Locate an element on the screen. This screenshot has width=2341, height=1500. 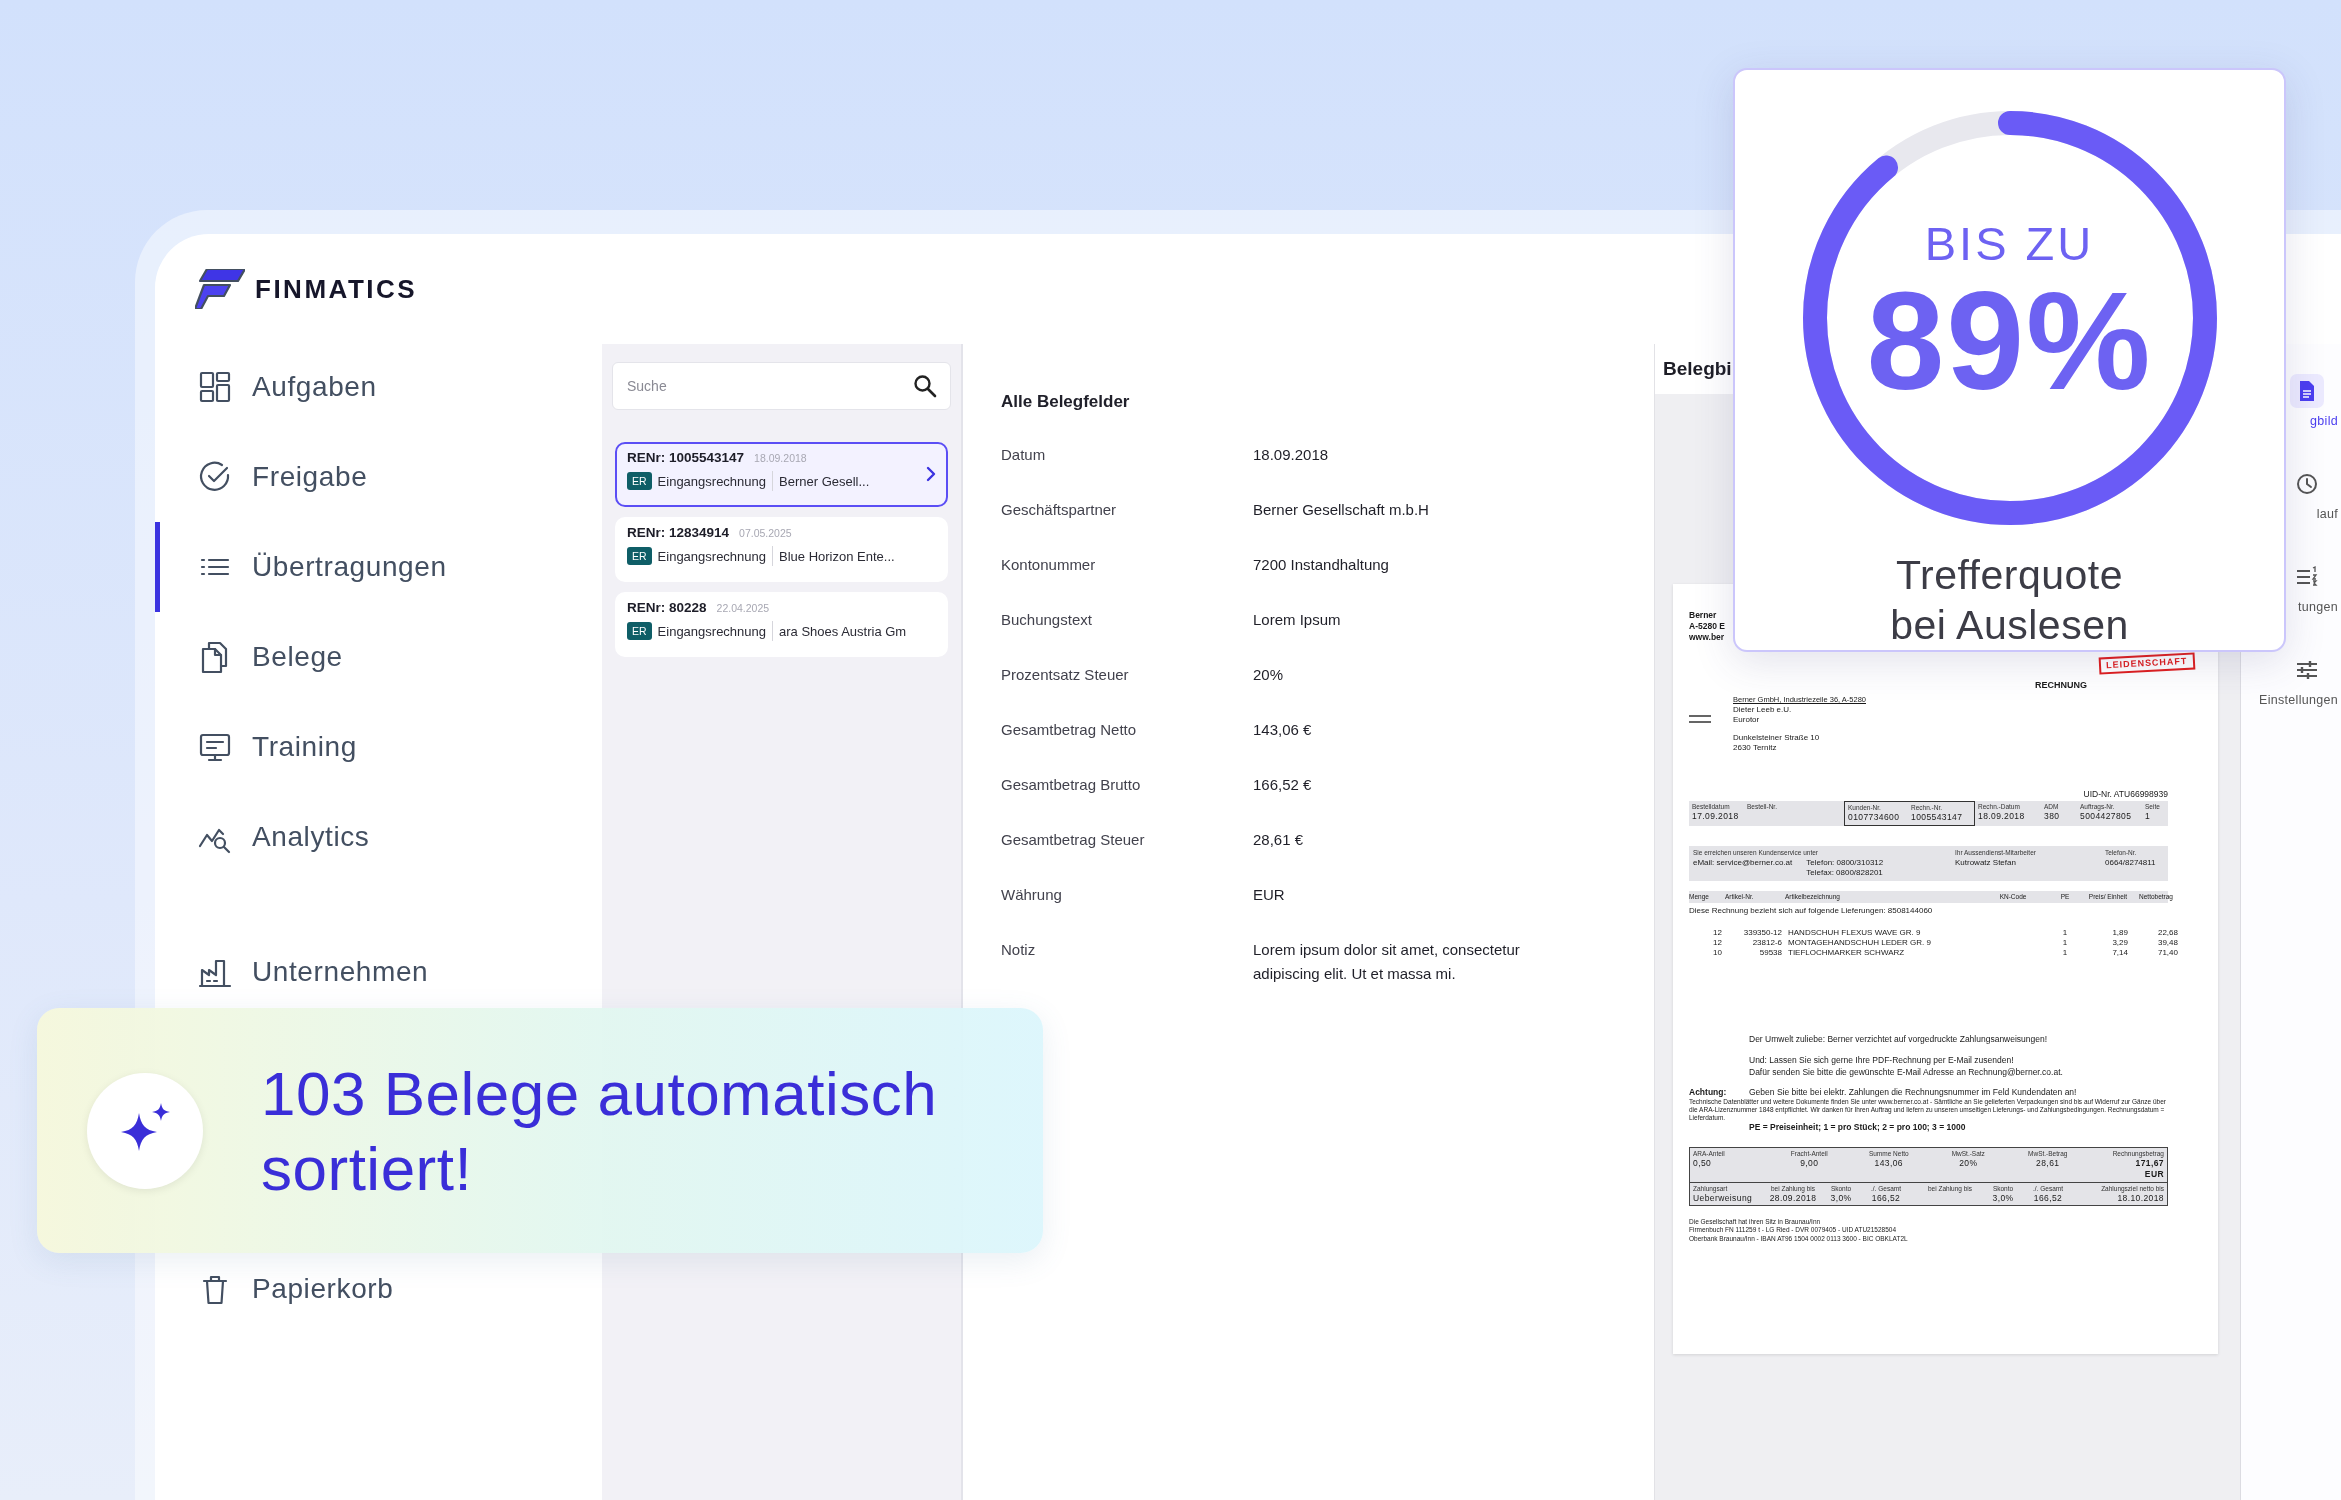
table-cell: 380 is located at coordinates (2052, 816).